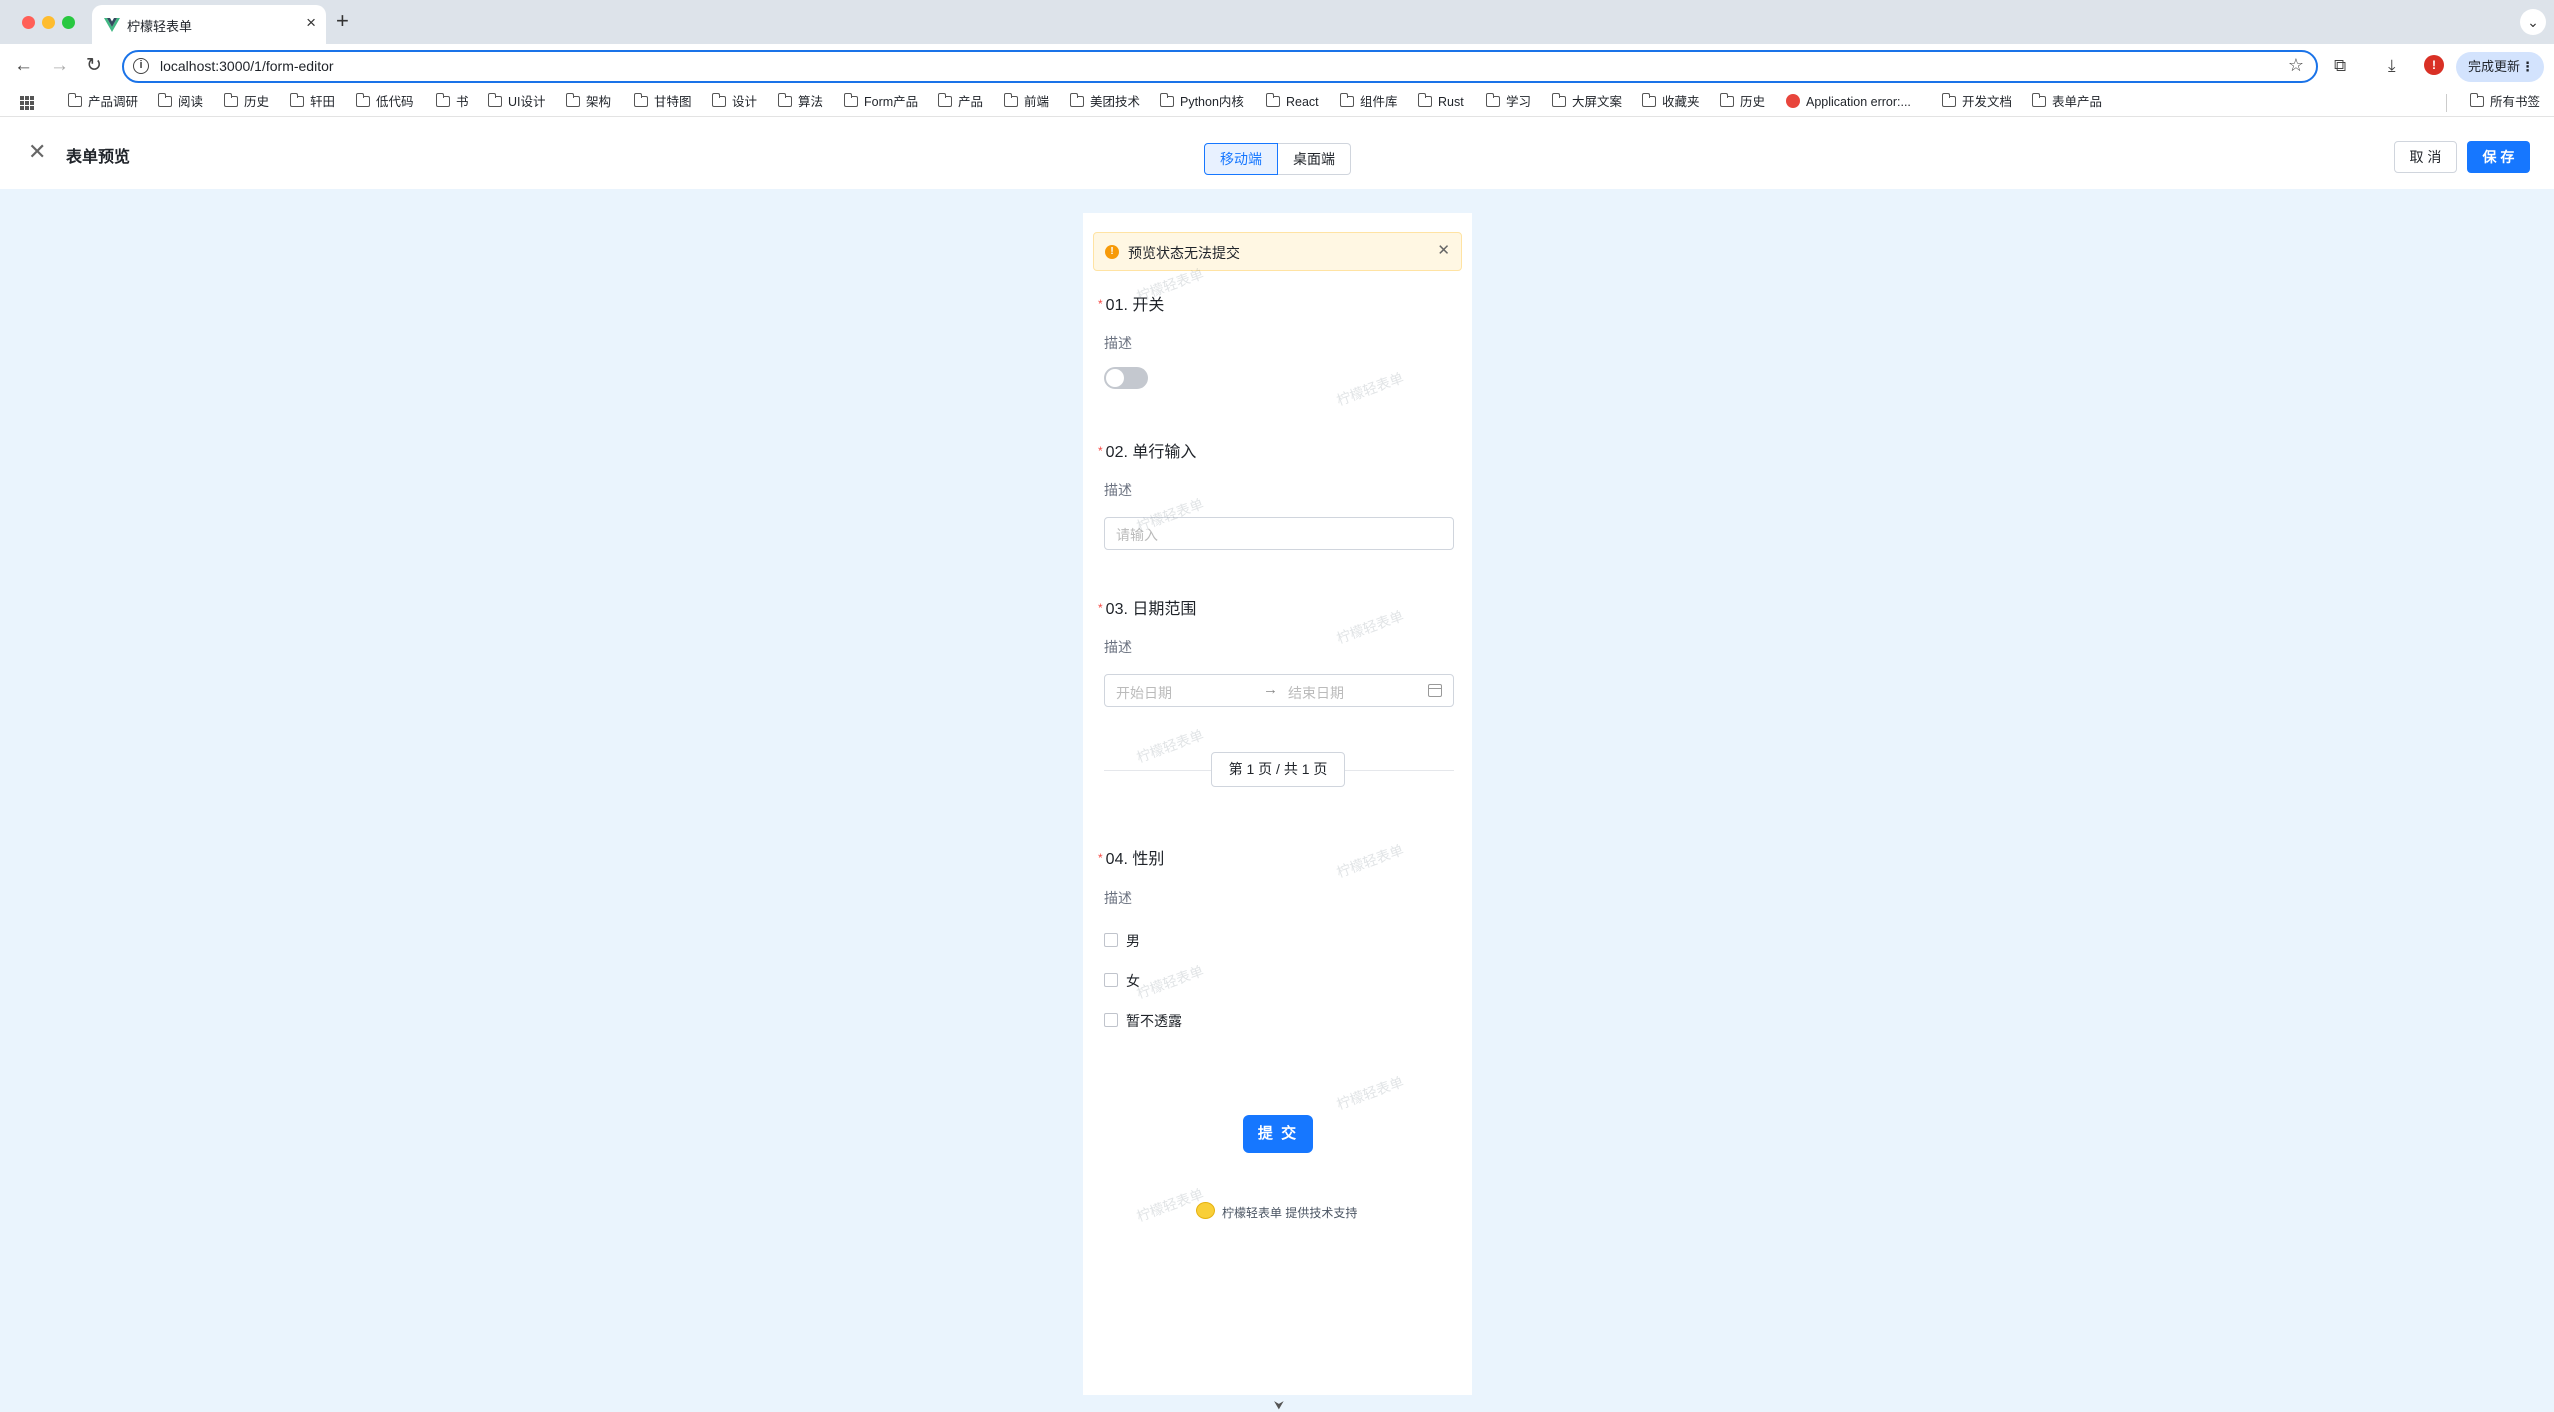 The image size is (2554, 1412). What do you see at coordinates (1133, 941) in the screenshot?
I see `option-label: 男` at bounding box center [1133, 941].